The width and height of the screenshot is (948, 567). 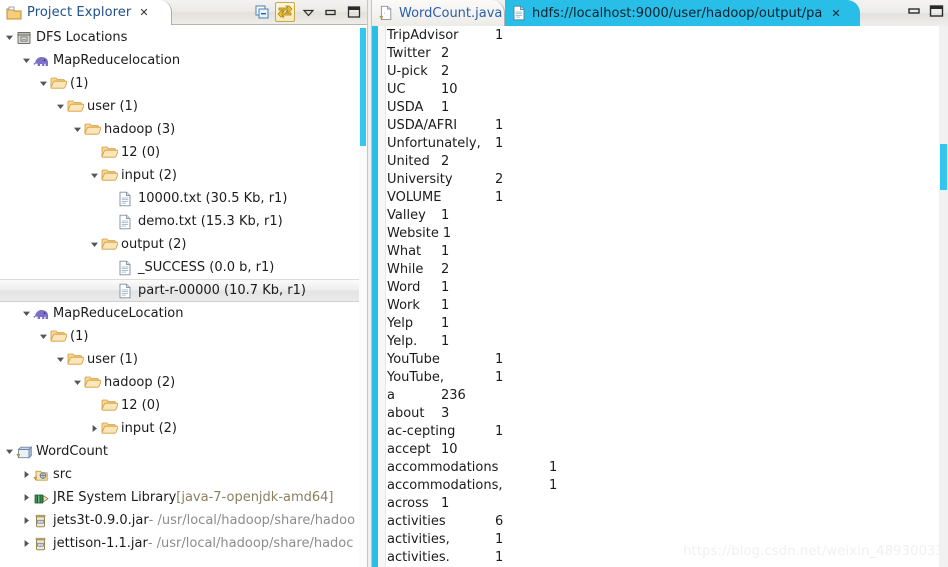 I want to click on editor-line: accept 10, so click(x=663, y=450).